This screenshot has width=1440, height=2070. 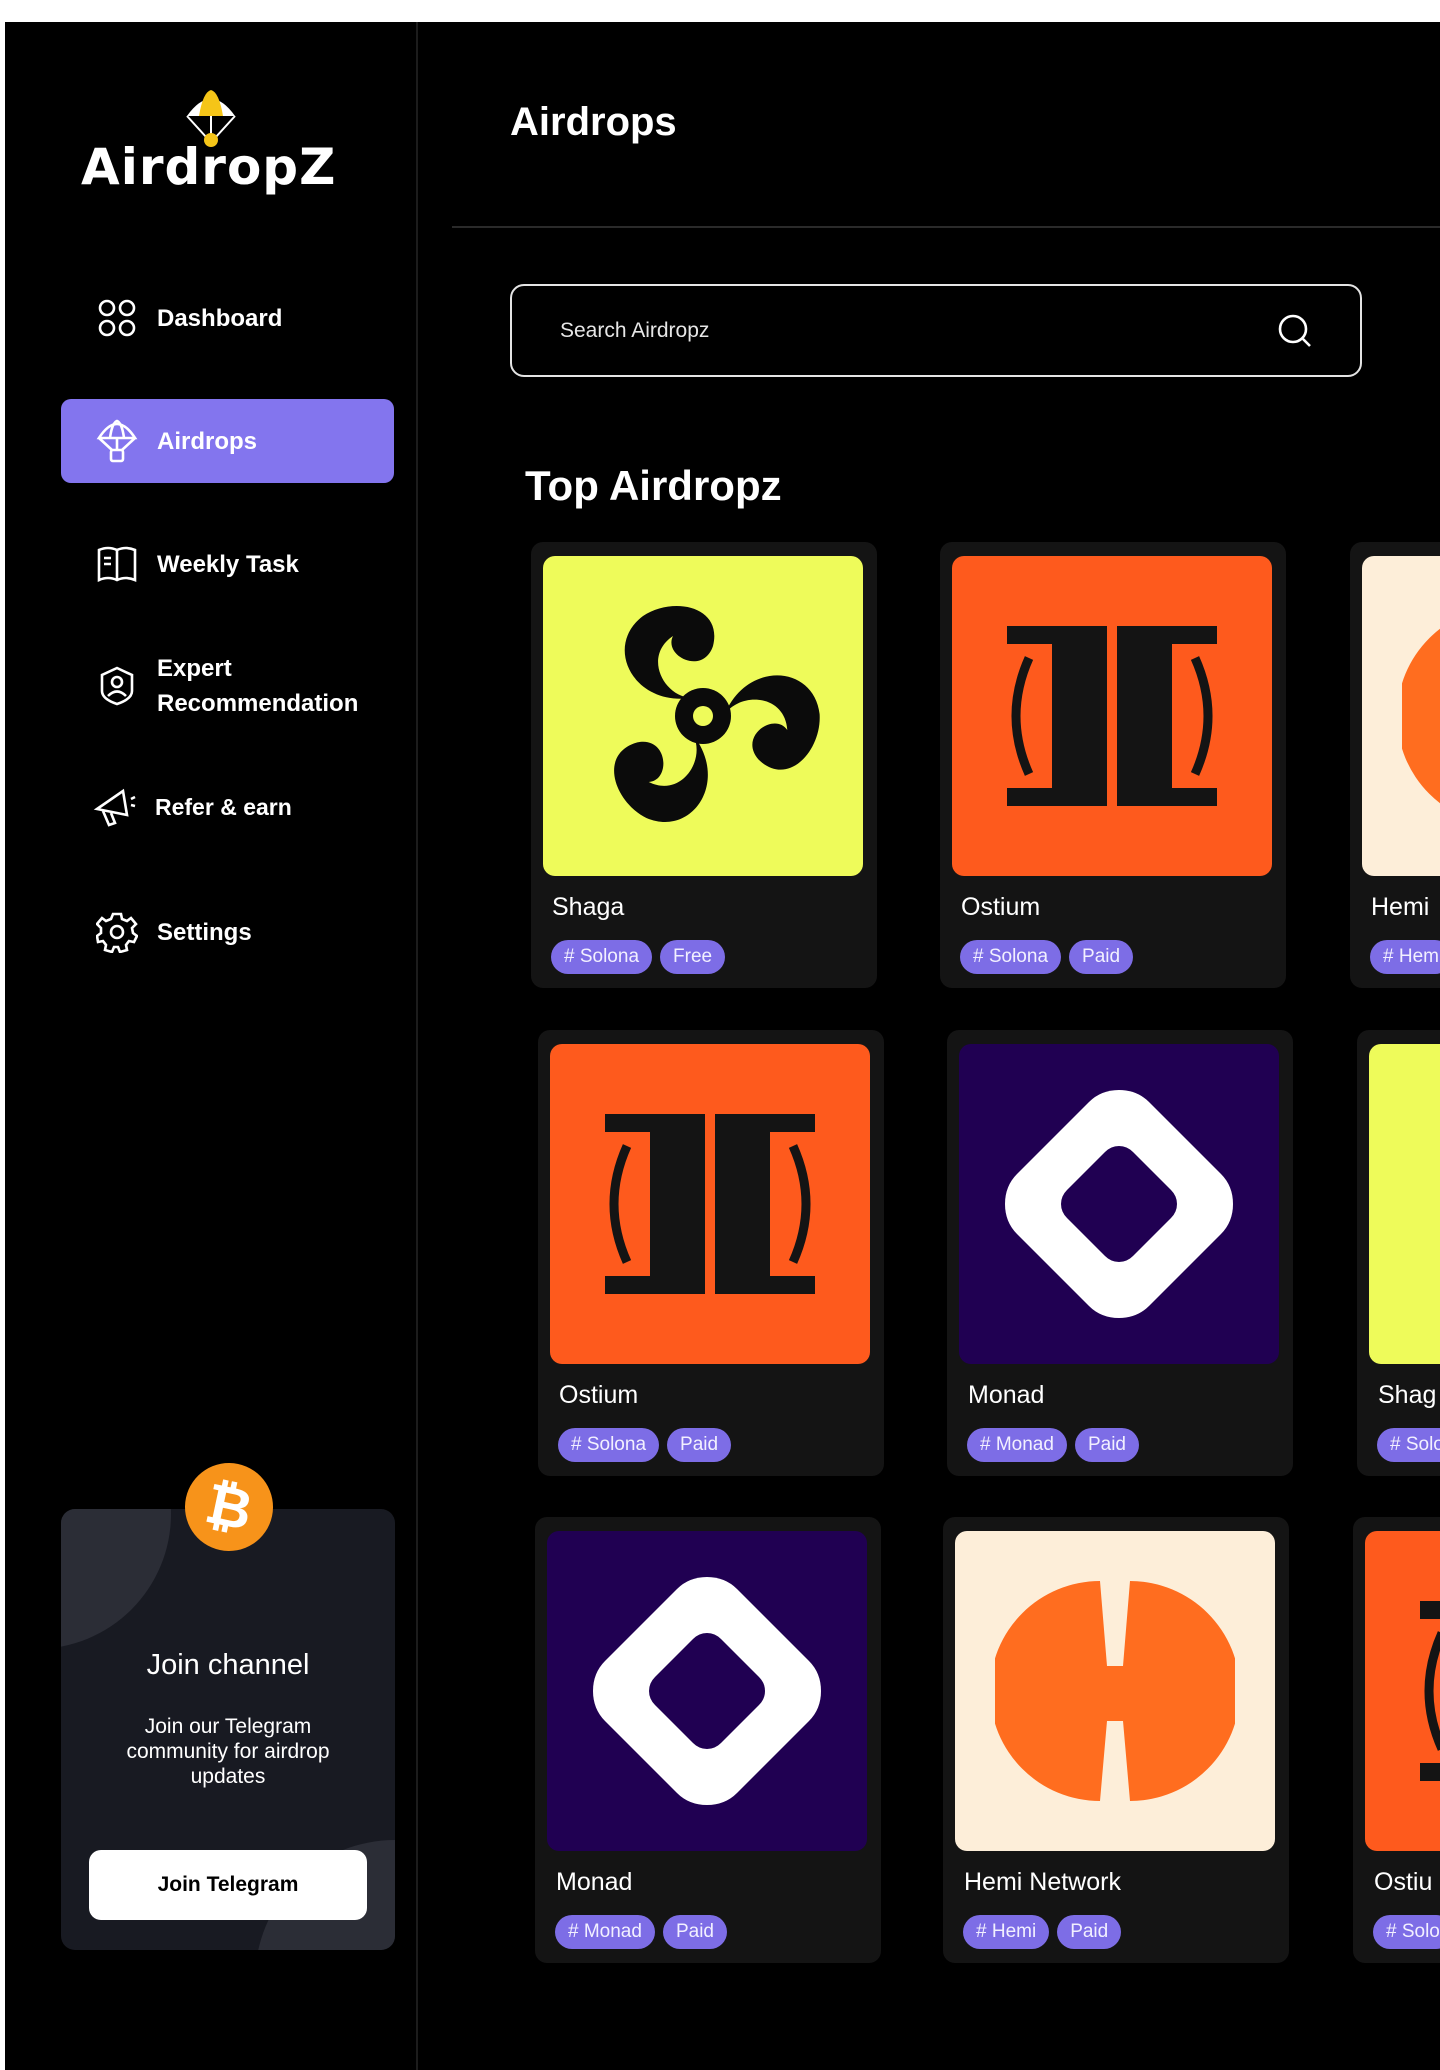 I want to click on sidebar-item-expert-recommendation: Expert Recommendation, so click(x=227, y=686).